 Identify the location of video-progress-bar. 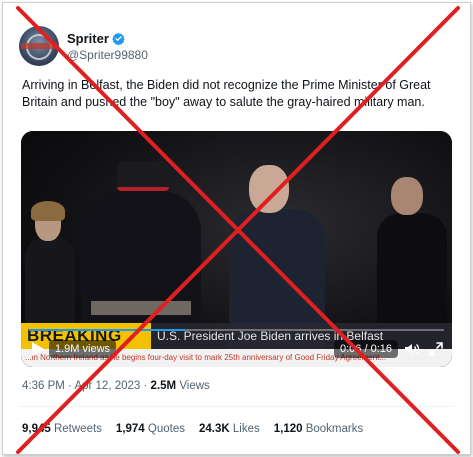
(236, 330).